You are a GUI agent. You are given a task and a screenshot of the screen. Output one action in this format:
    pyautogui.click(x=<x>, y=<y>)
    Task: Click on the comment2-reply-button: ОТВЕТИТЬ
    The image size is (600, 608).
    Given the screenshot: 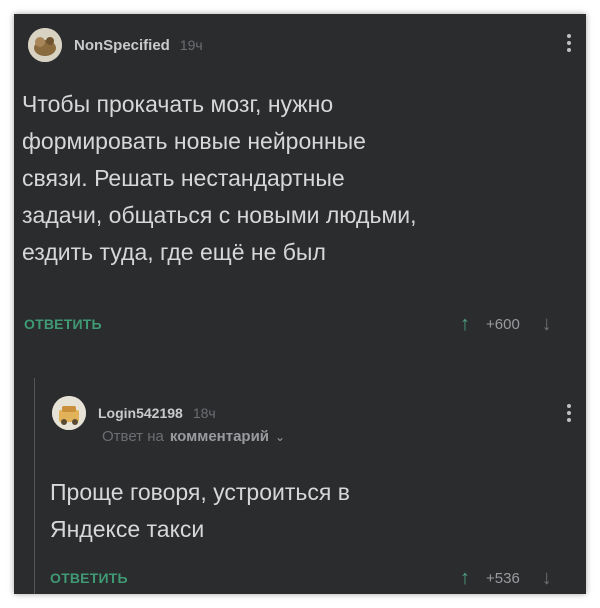 What is the action you would take?
    pyautogui.click(x=89, y=578)
    